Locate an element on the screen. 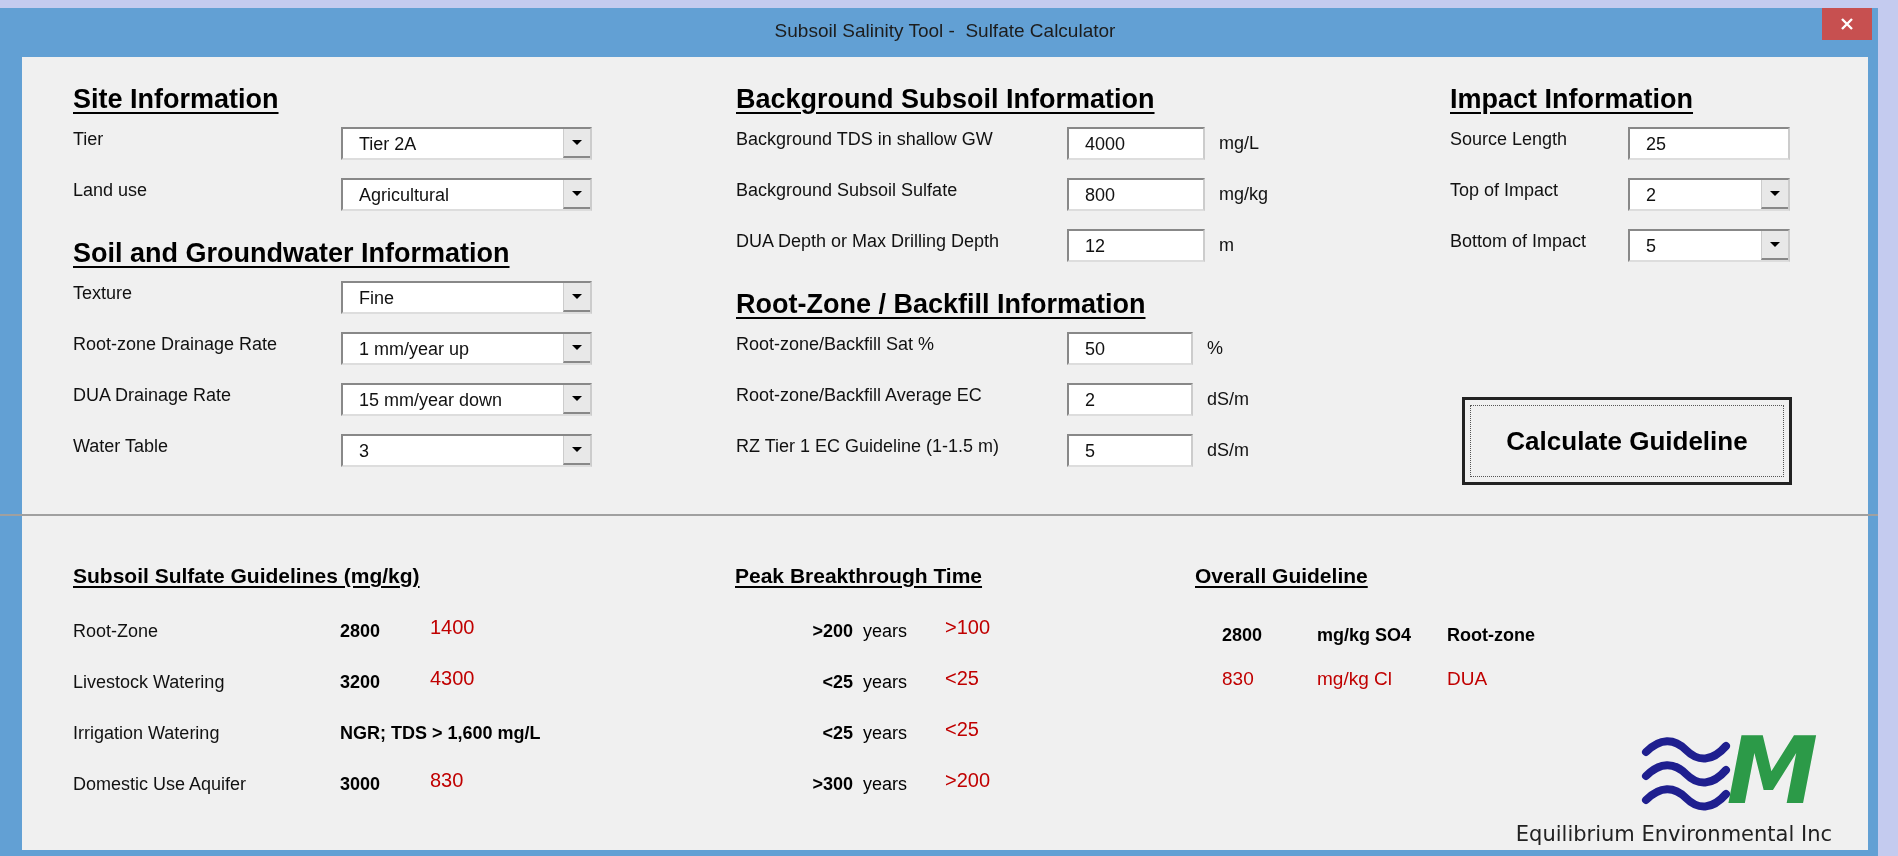 Image resolution: width=1898 pixels, height=856 pixels. field-label: Source Length is located at coordinates (1509, 139).